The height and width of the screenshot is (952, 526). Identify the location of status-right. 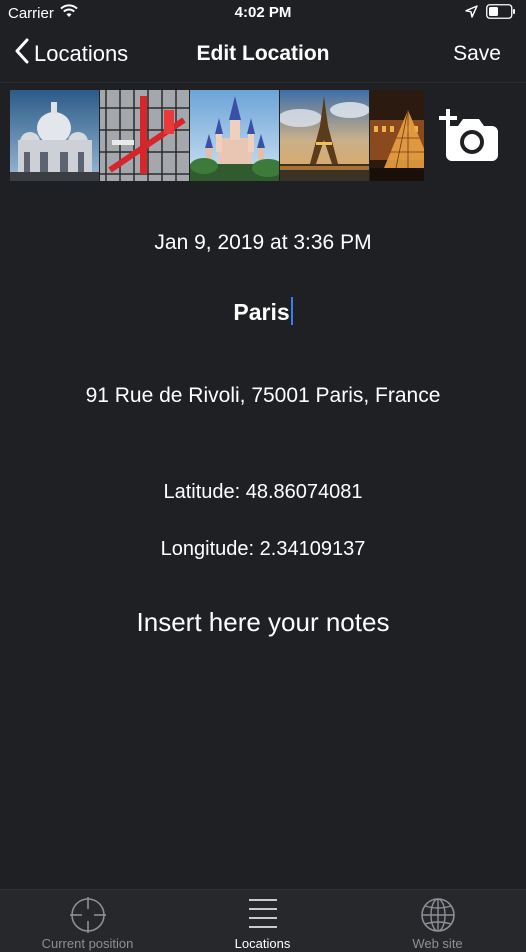
(490, 13).